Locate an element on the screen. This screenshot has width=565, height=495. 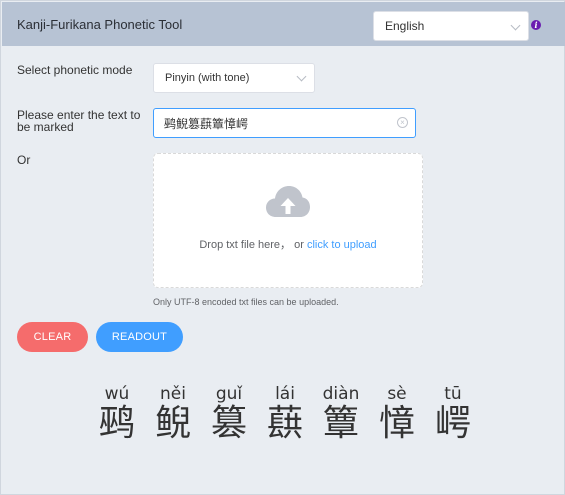
click-to-upload-link: click to upload is located at coordinates (342, 245).